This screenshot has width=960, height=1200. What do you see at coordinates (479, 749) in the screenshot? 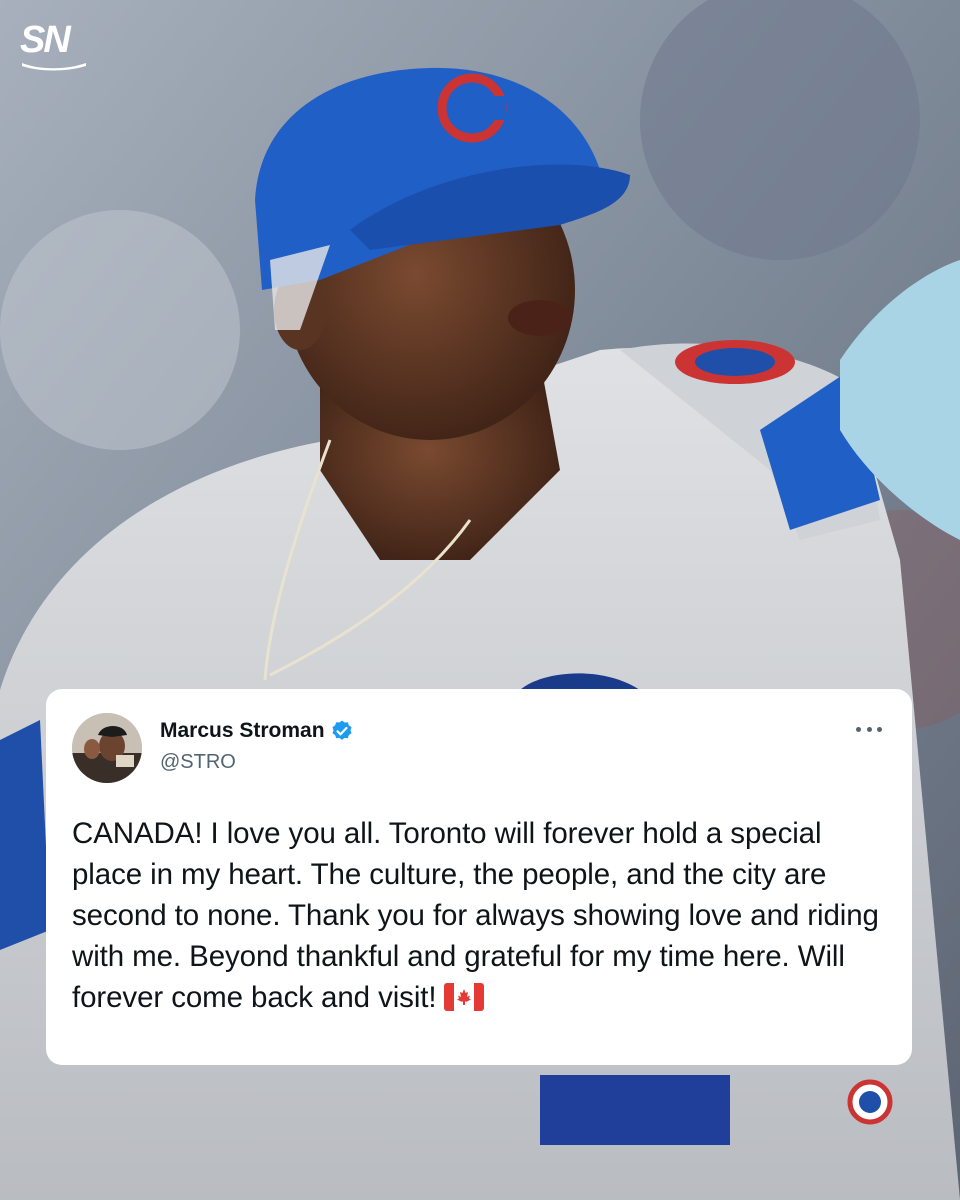
I see `tweet-header: Marcus Stroman @STRO` at bounding box center [479, 749].